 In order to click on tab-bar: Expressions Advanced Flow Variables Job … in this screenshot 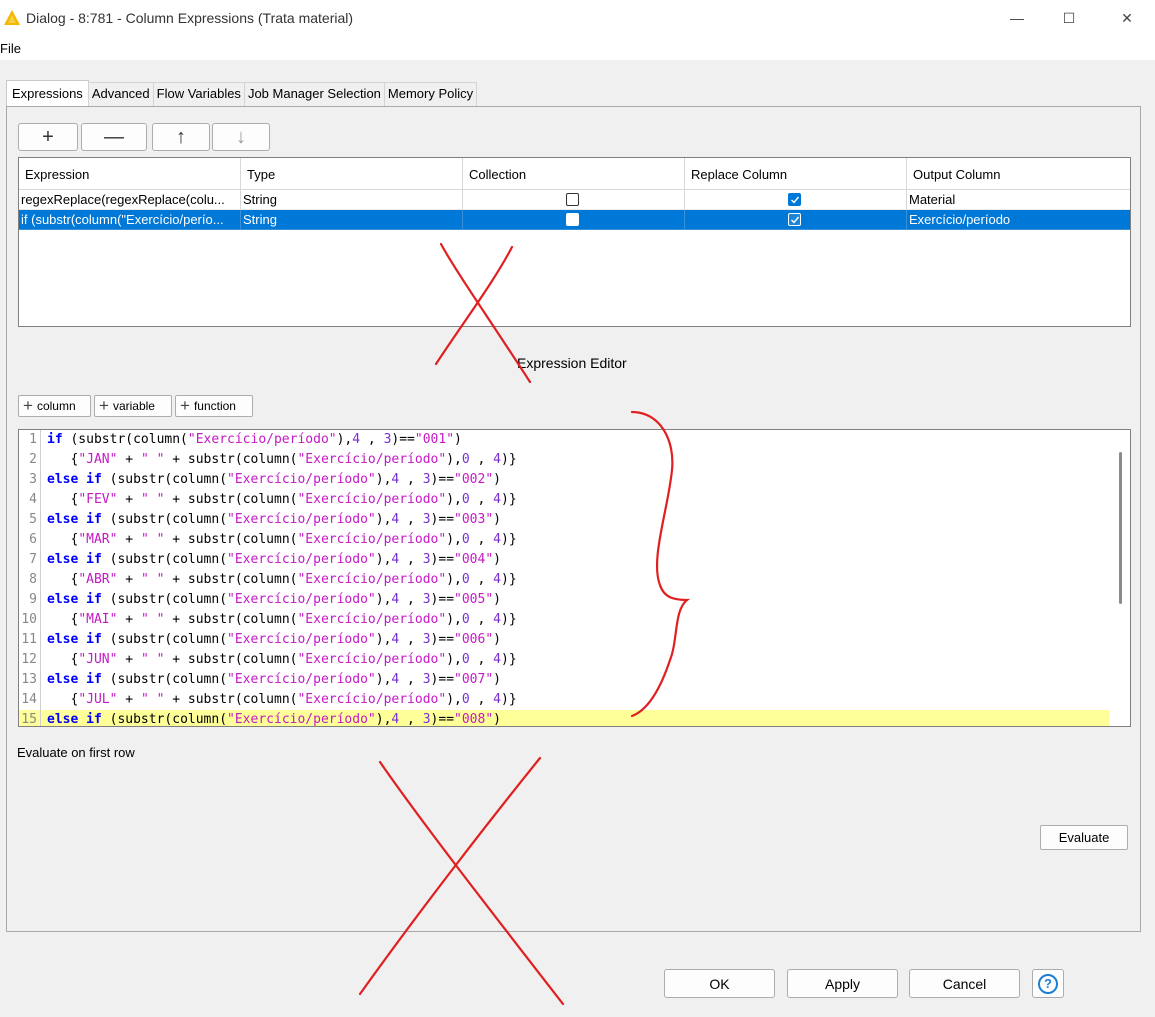, I will do `click(242, 93)`.